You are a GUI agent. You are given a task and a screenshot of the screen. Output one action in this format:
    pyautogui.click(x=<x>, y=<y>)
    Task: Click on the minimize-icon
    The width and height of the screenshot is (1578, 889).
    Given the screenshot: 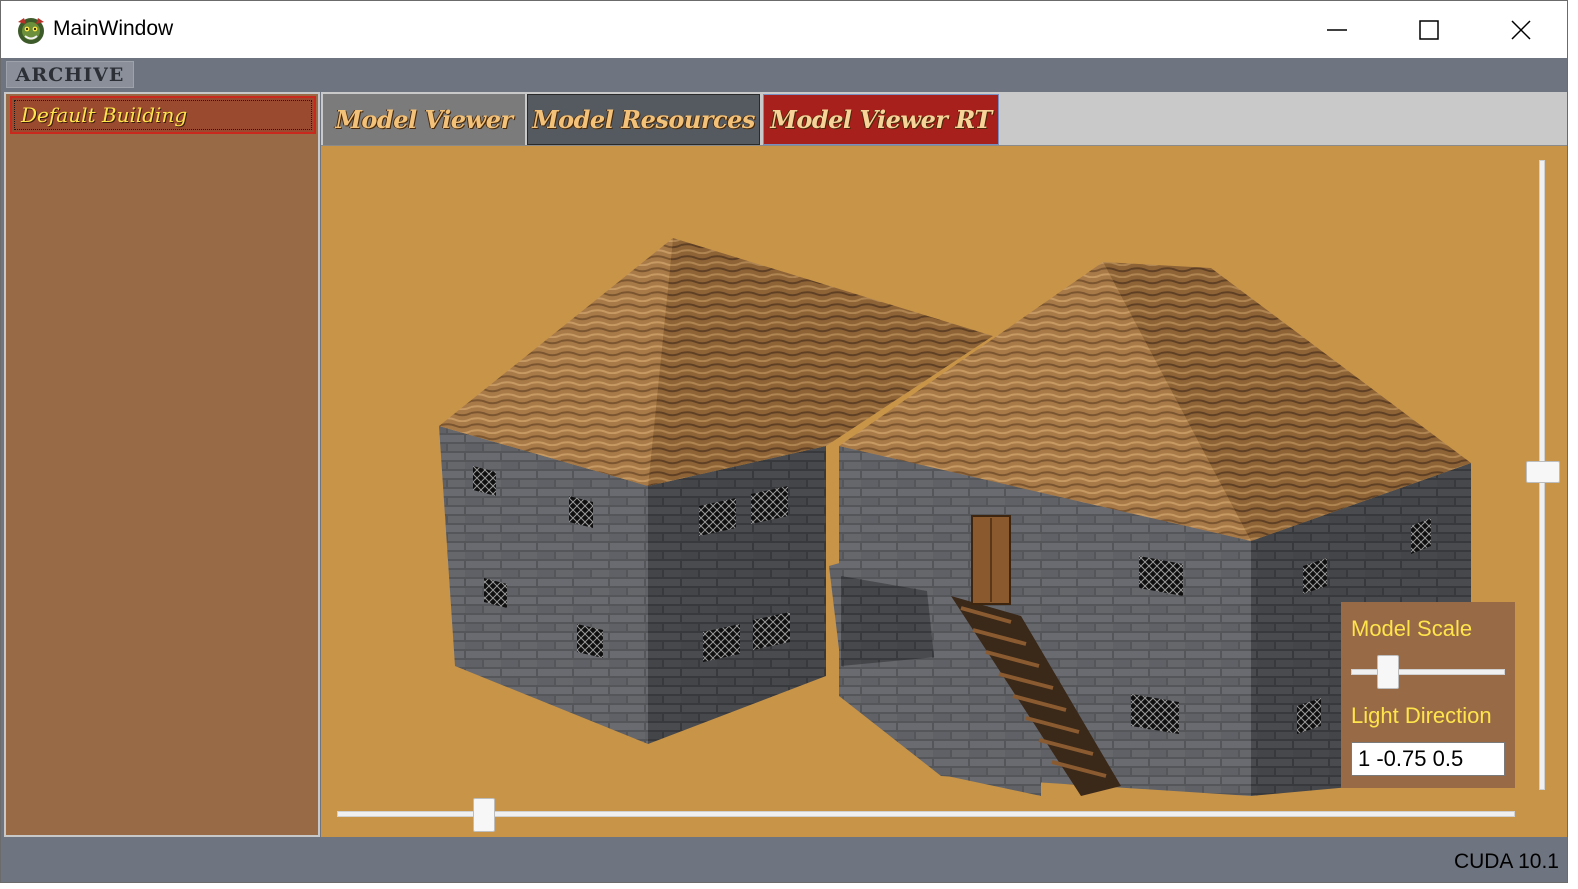 What is the action you would take?
    pyautogui.click(x=1337, y=29)
    